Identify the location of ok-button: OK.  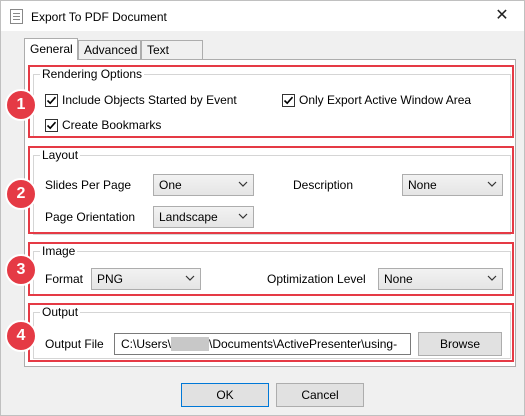
(225, 395).